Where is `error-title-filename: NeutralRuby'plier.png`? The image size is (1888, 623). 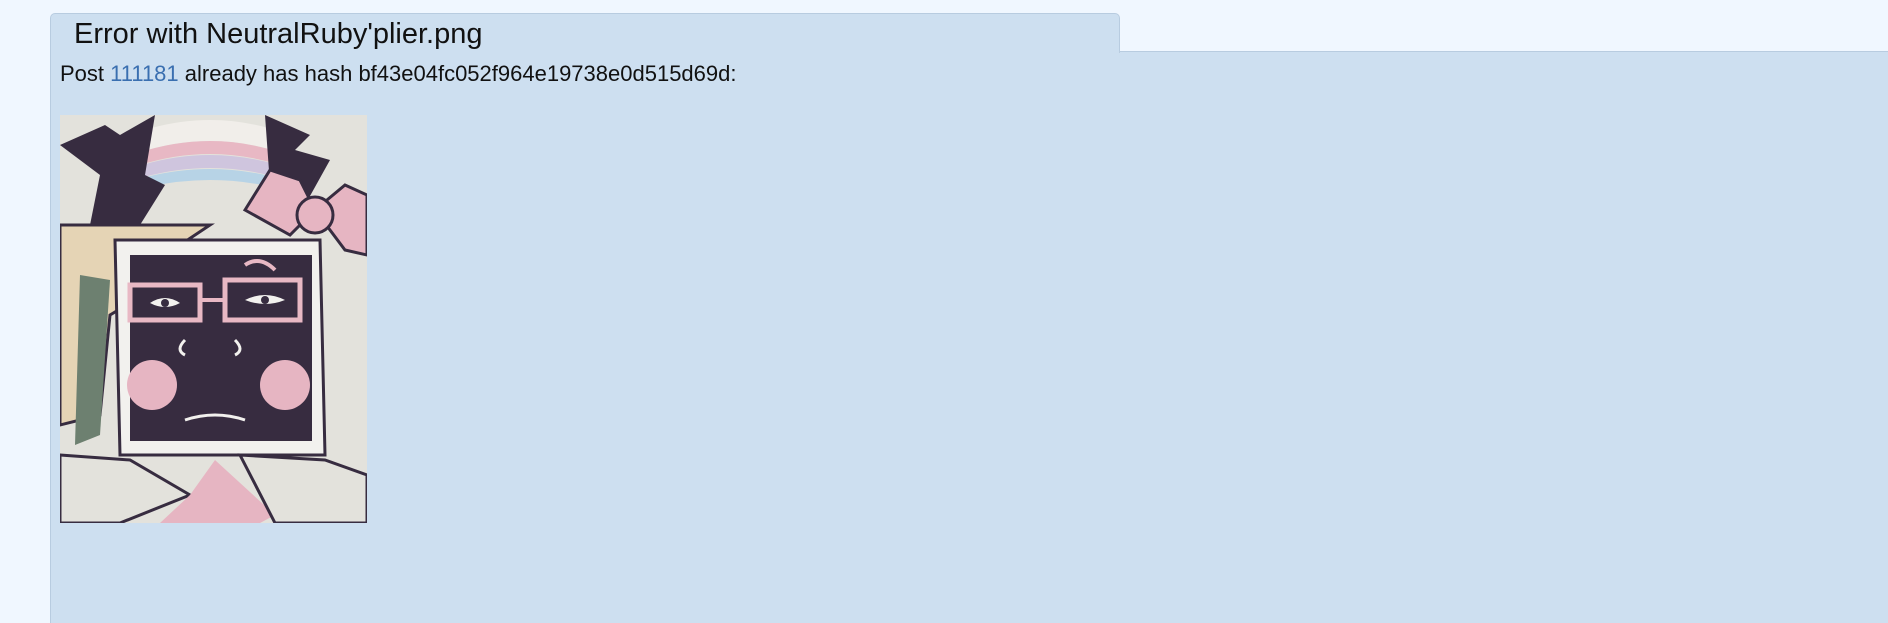
error-title-filename: NeutralRuby'plier.png is located at coordinates (344, 34).